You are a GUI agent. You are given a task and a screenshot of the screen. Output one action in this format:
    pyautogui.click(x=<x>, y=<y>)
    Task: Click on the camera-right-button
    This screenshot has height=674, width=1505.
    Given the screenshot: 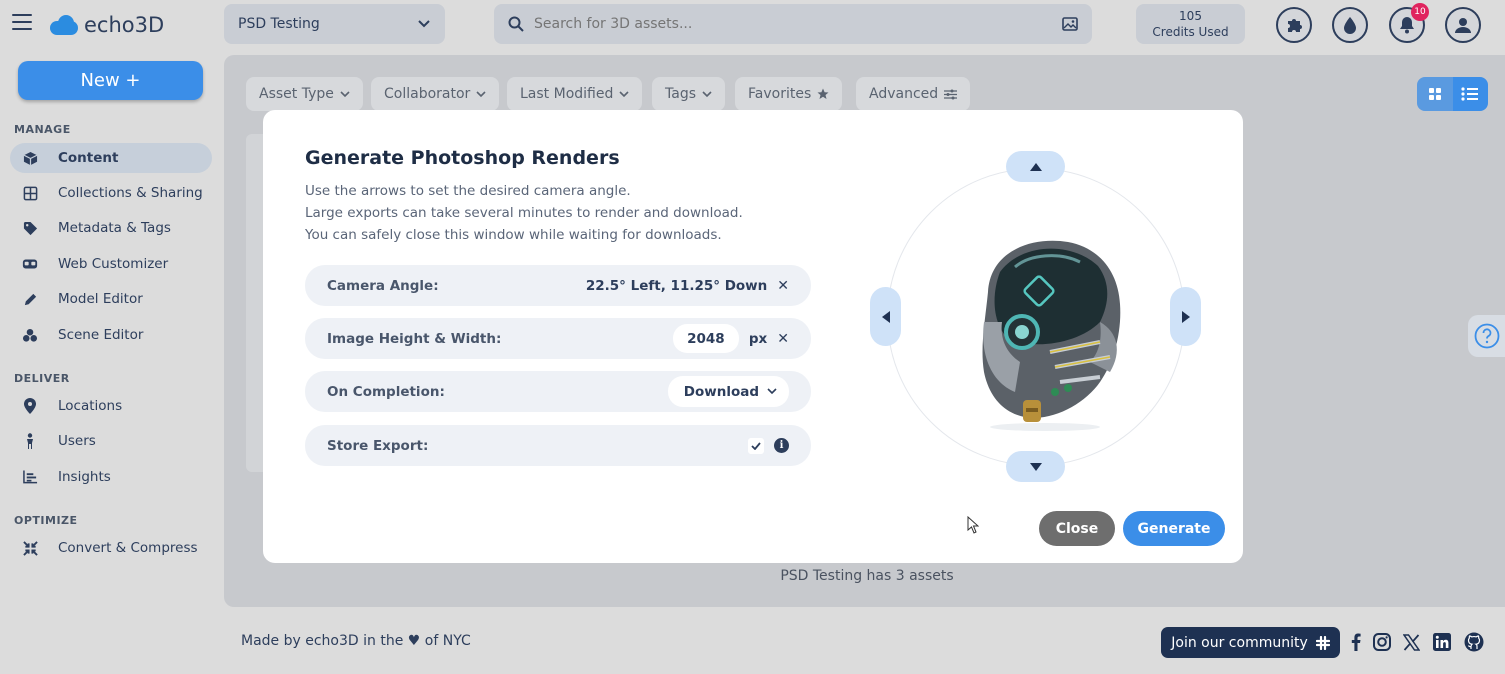 What is the action you would take?
    pyautogui.click(x=1185, y=316)
    